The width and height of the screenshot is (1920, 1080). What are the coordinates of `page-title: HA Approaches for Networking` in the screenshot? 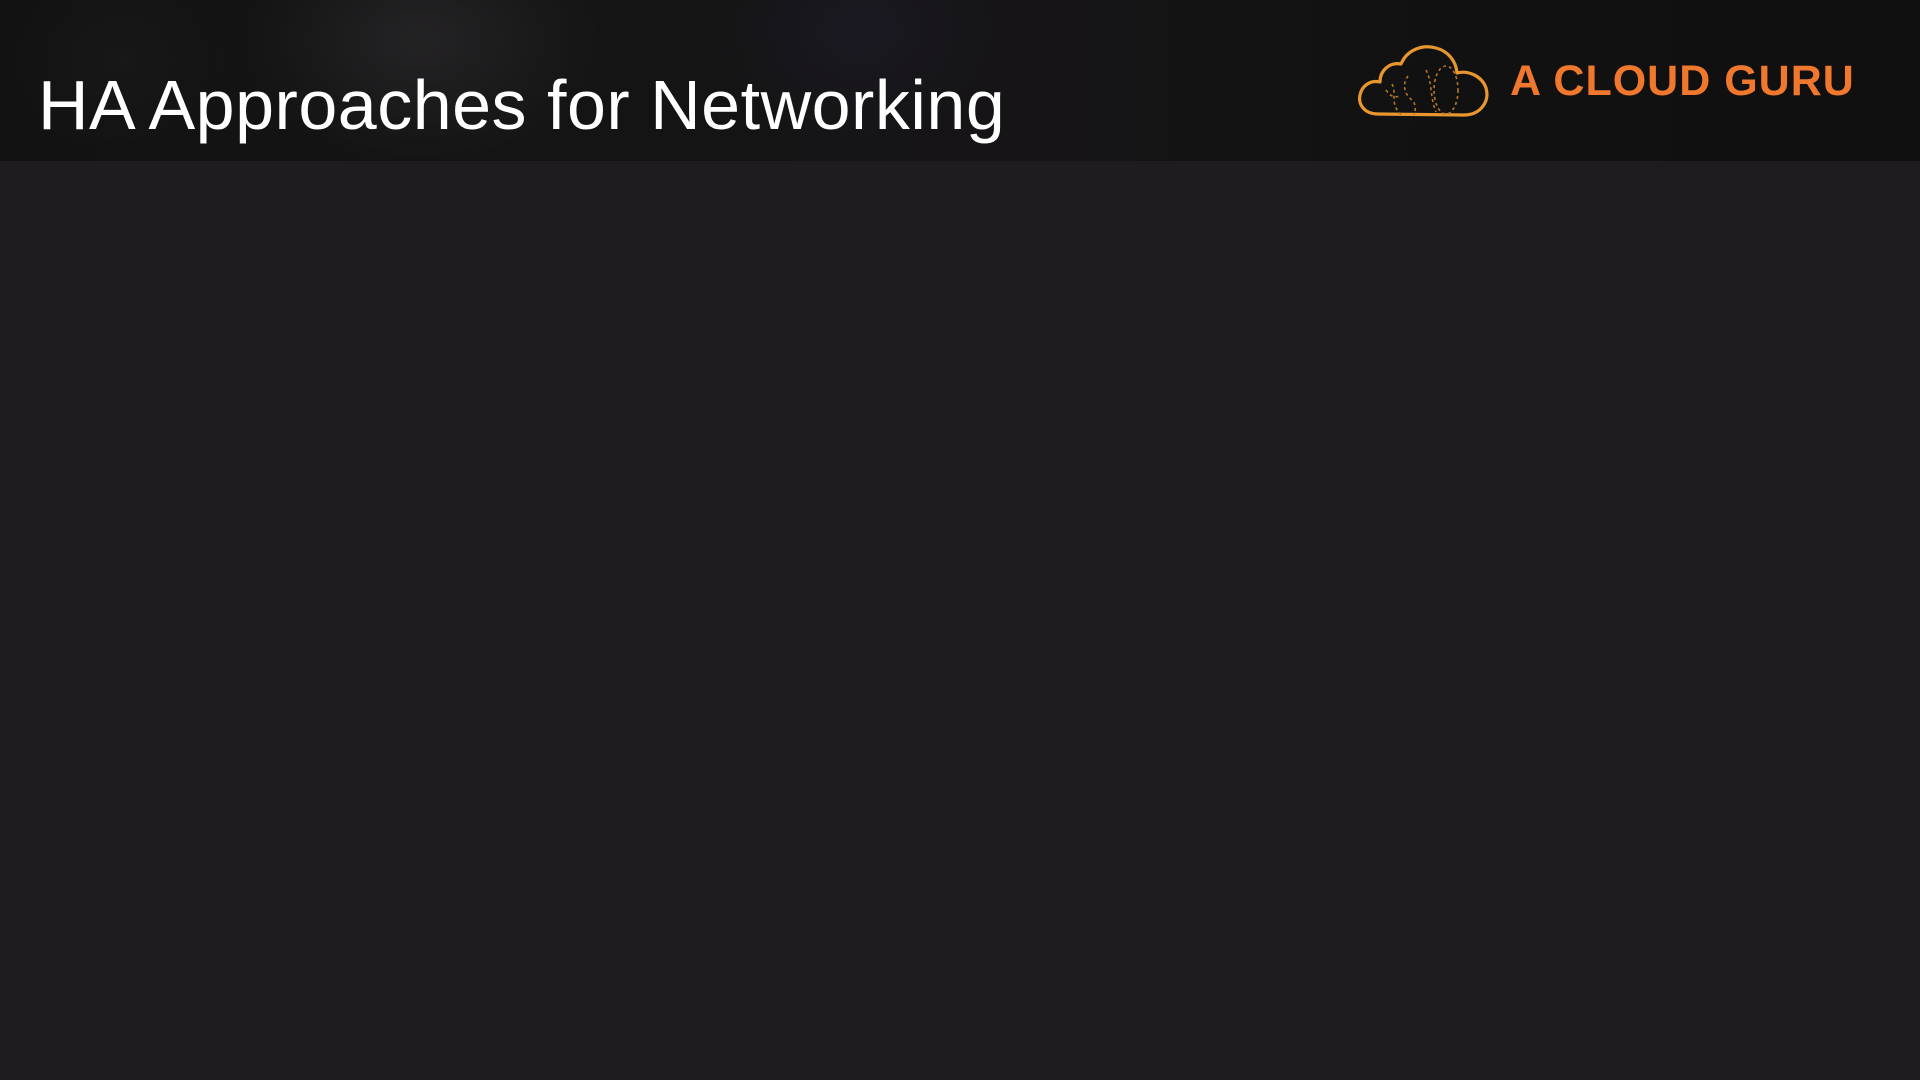 It's located at (522, 105).